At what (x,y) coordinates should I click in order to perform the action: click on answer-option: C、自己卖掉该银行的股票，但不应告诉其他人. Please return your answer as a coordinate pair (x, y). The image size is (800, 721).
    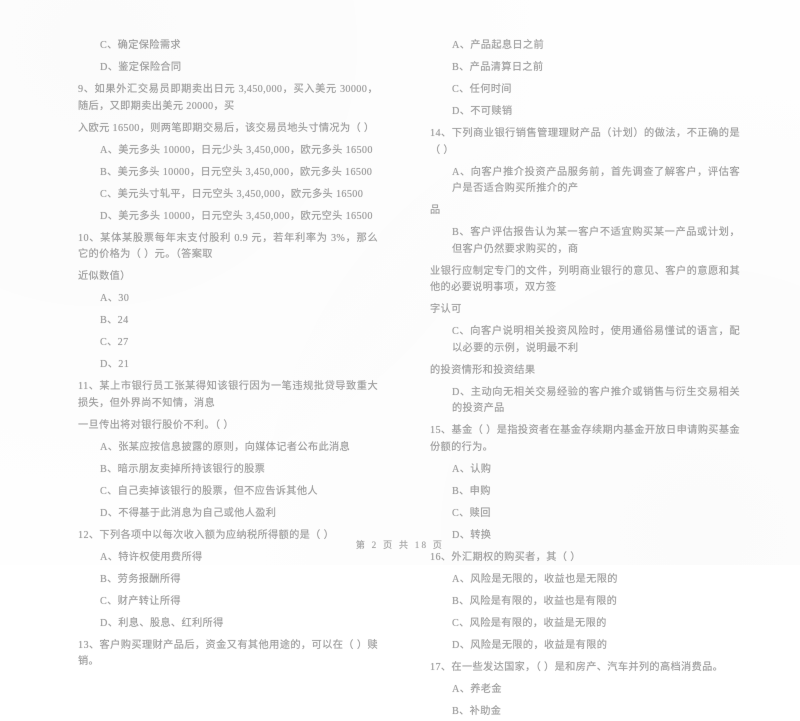
    Looking at the image, I should click on (209, 491).